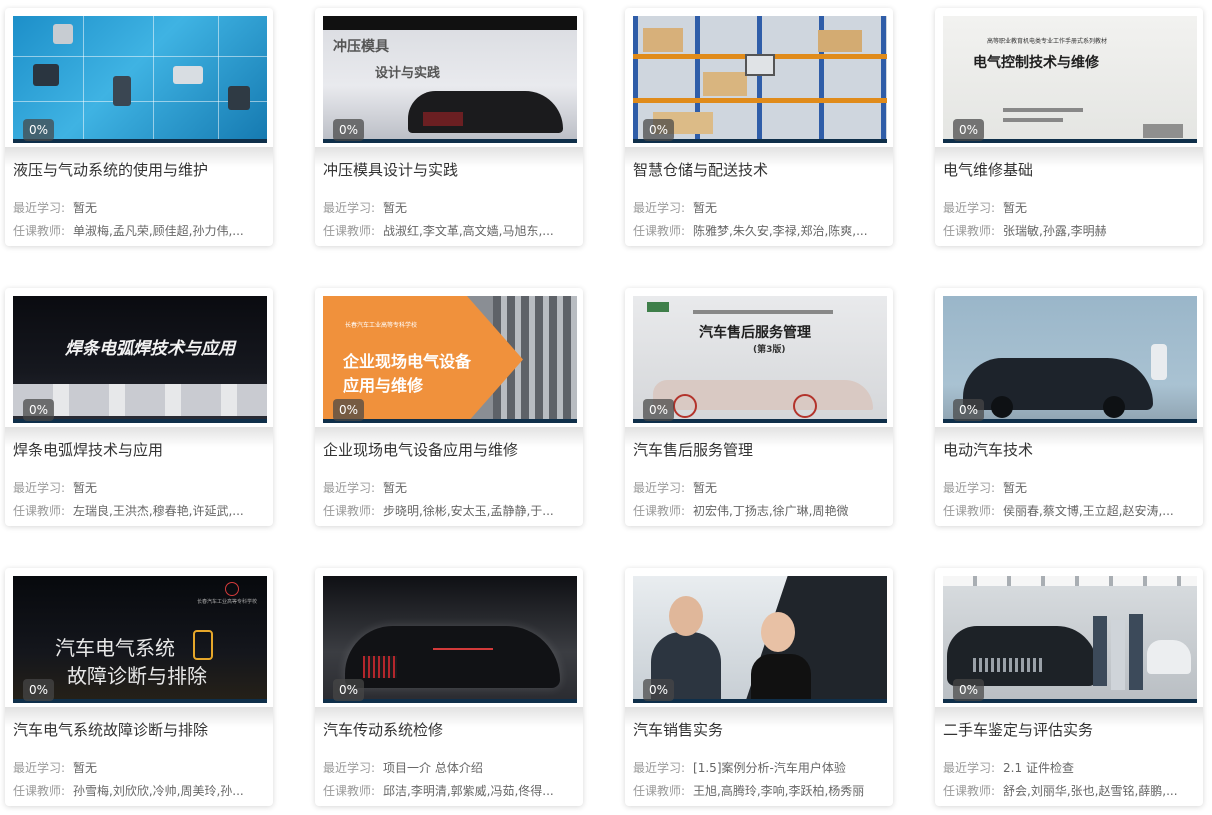 This screenshot has width=1212, height=815. What do you see at coordinates (137, 676) in the screenshot?
I see `thumbnail-text: 故障诊断与排除` at bounding box center [137, 676].